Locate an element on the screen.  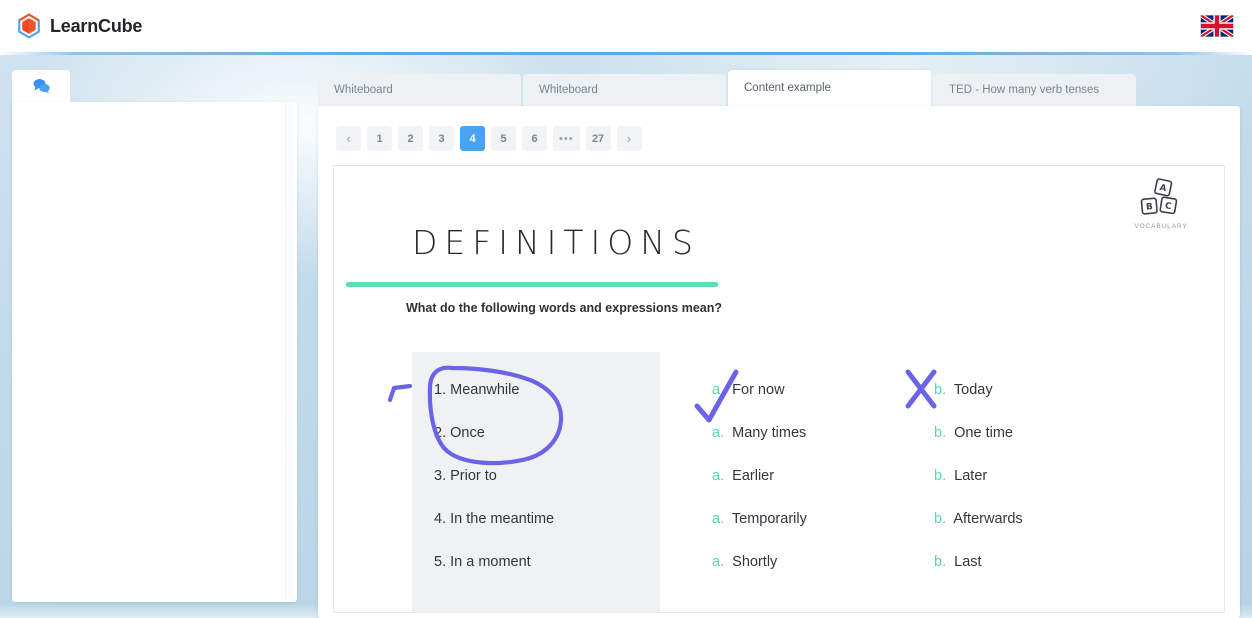
learncube-hexagon-logo is located at coordinates (29, 26).